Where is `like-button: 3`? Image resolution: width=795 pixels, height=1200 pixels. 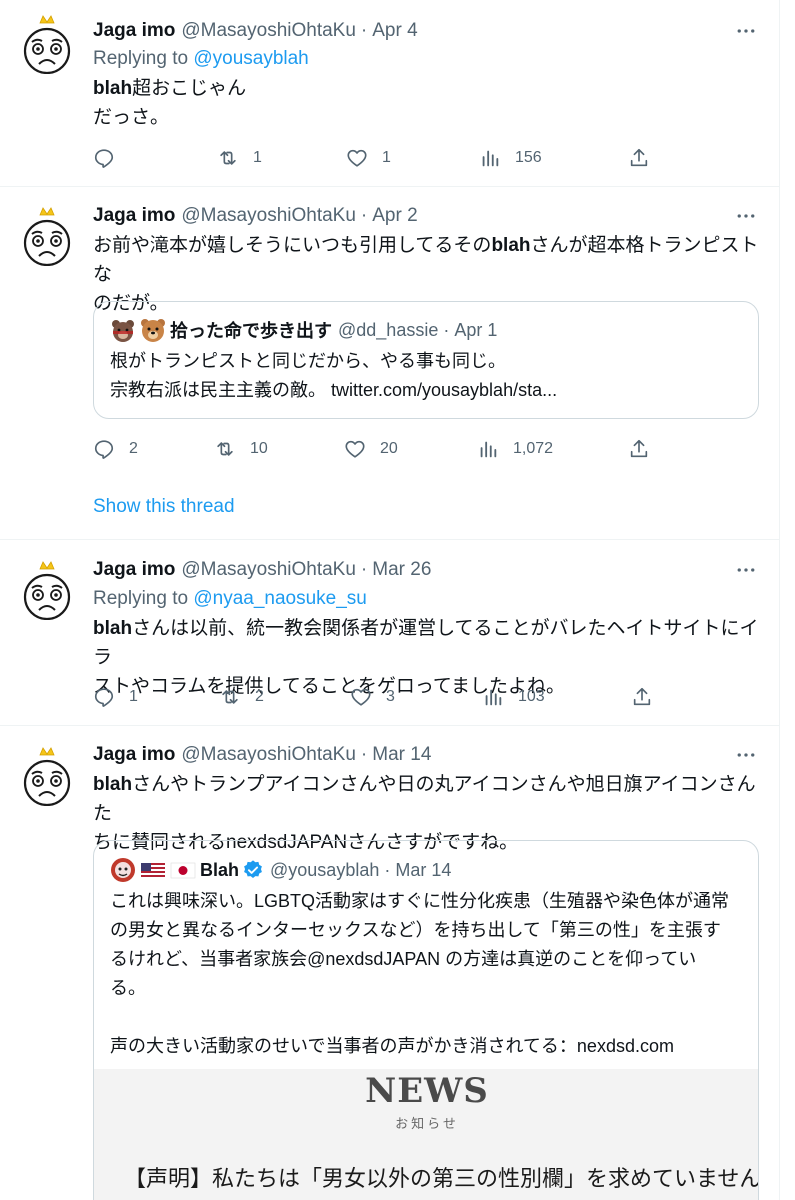
like-button: 3 is located at coordinates (372, 697).